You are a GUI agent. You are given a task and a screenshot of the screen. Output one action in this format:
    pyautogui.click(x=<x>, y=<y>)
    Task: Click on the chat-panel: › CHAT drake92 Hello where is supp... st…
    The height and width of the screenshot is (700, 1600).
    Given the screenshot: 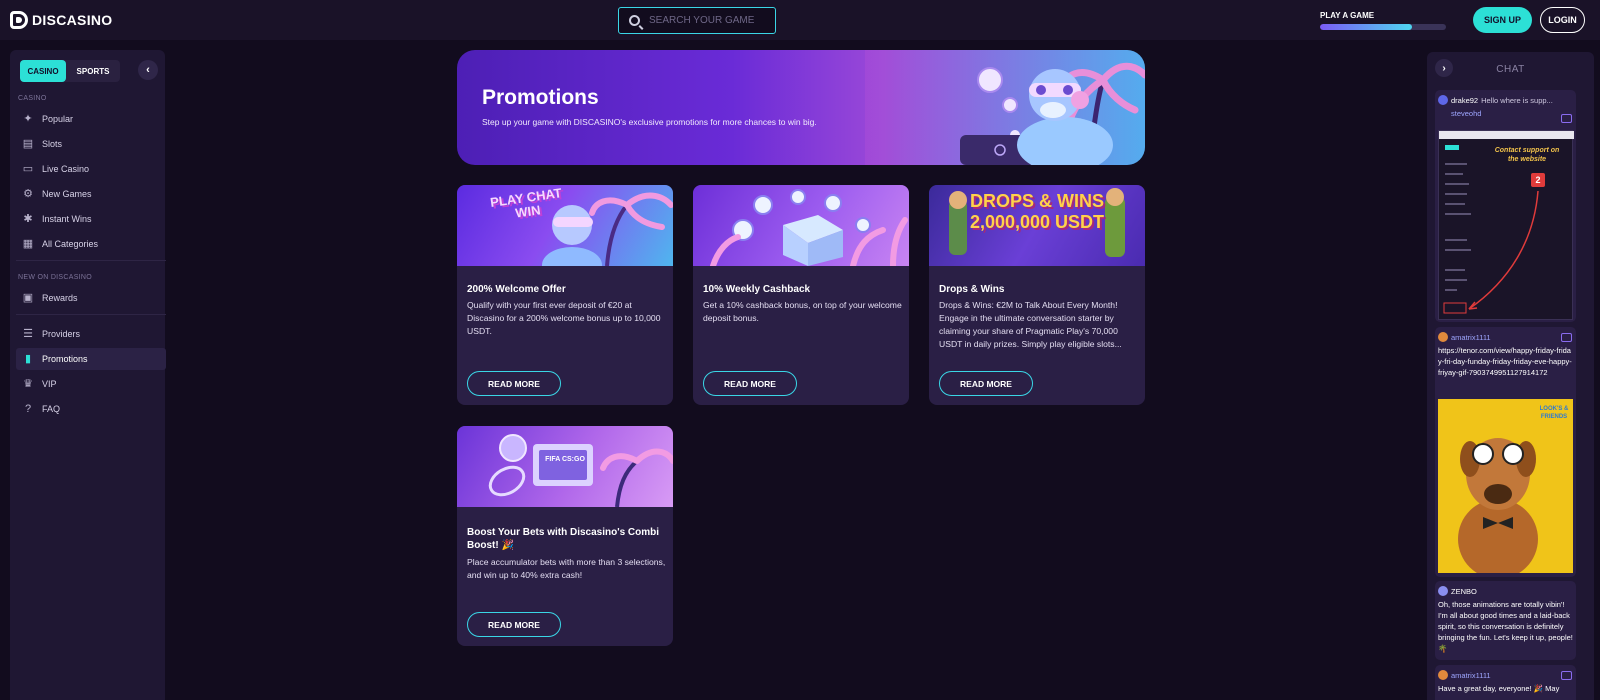 What is the action you would take?
    pyautogui.click(x=1510, y=376)
    